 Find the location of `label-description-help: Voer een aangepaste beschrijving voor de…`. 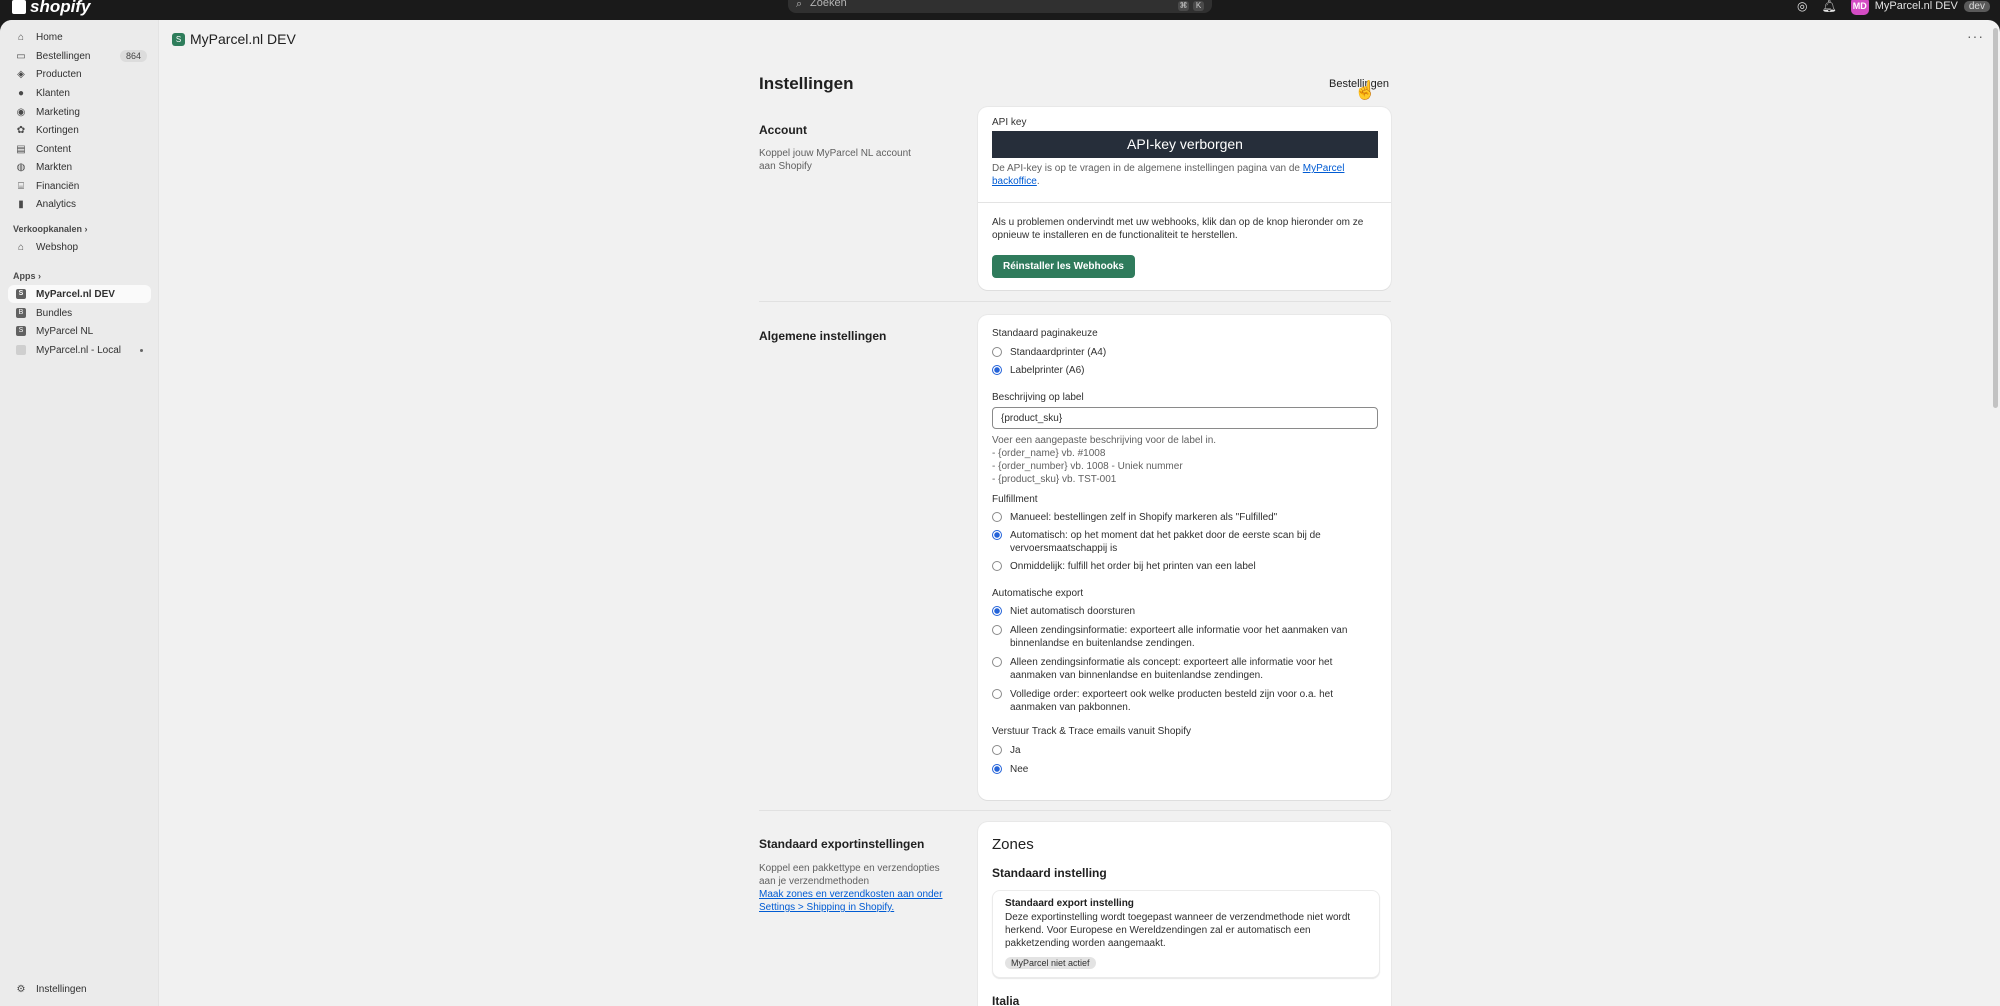

label-description-help: Voer een aangepaste beschrijving voor de… is located at coordinates (1104, 460).